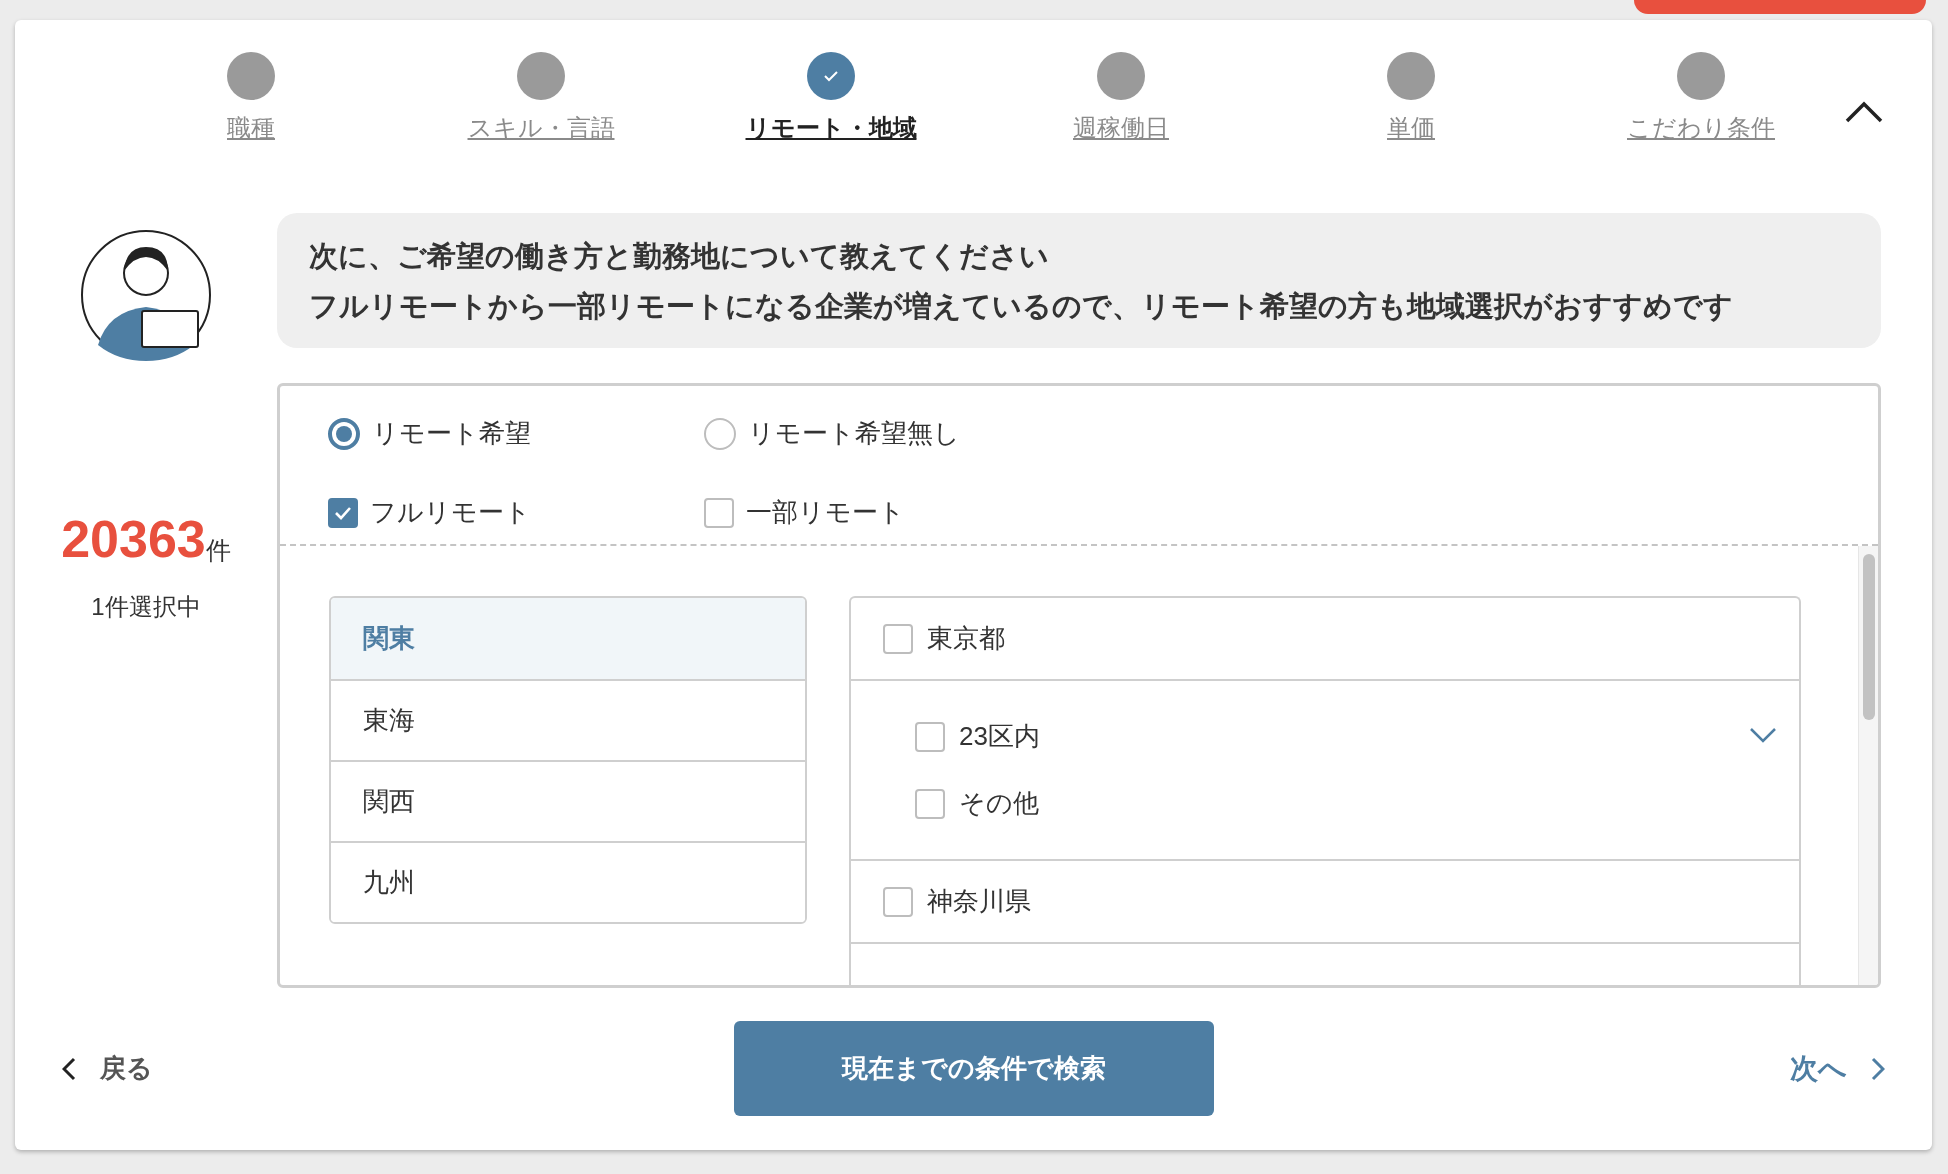 The image size is (1948, 1174). What do you see at coordinates (146, 607) in the screenshot?
I see `selected-count: 1件選択中` at bounding box center [146, 607].